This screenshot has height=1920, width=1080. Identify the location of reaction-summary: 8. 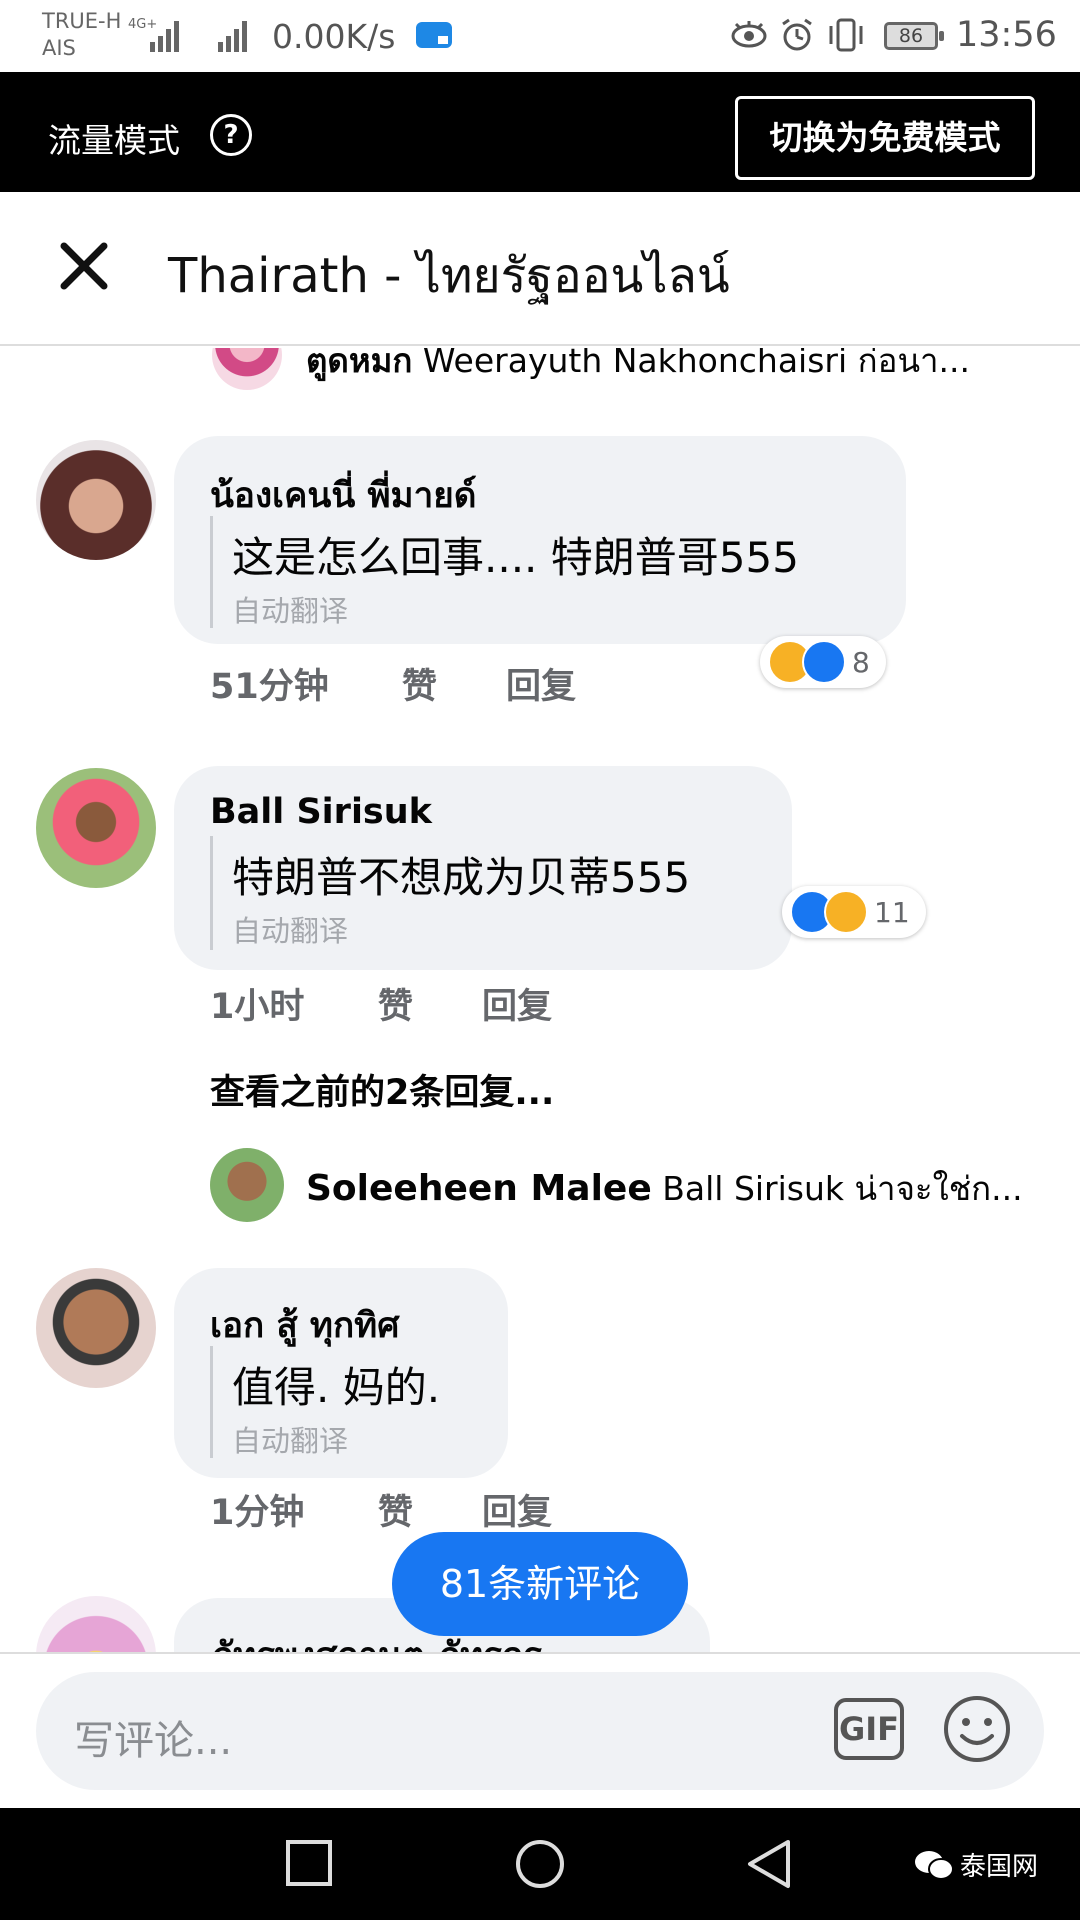
(823, 662).